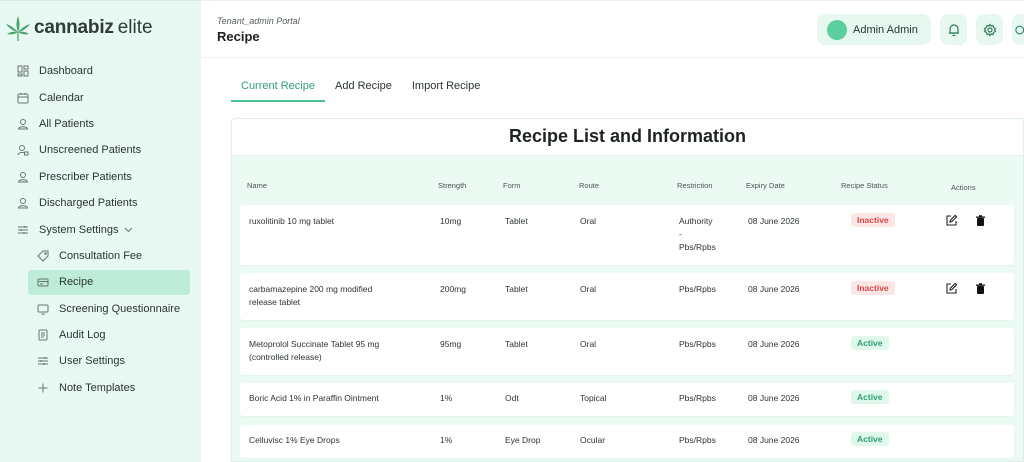 This screenshot has height=462, width=1024. I want to click on sidebar-item-label: Recipe, so click(76, 282).